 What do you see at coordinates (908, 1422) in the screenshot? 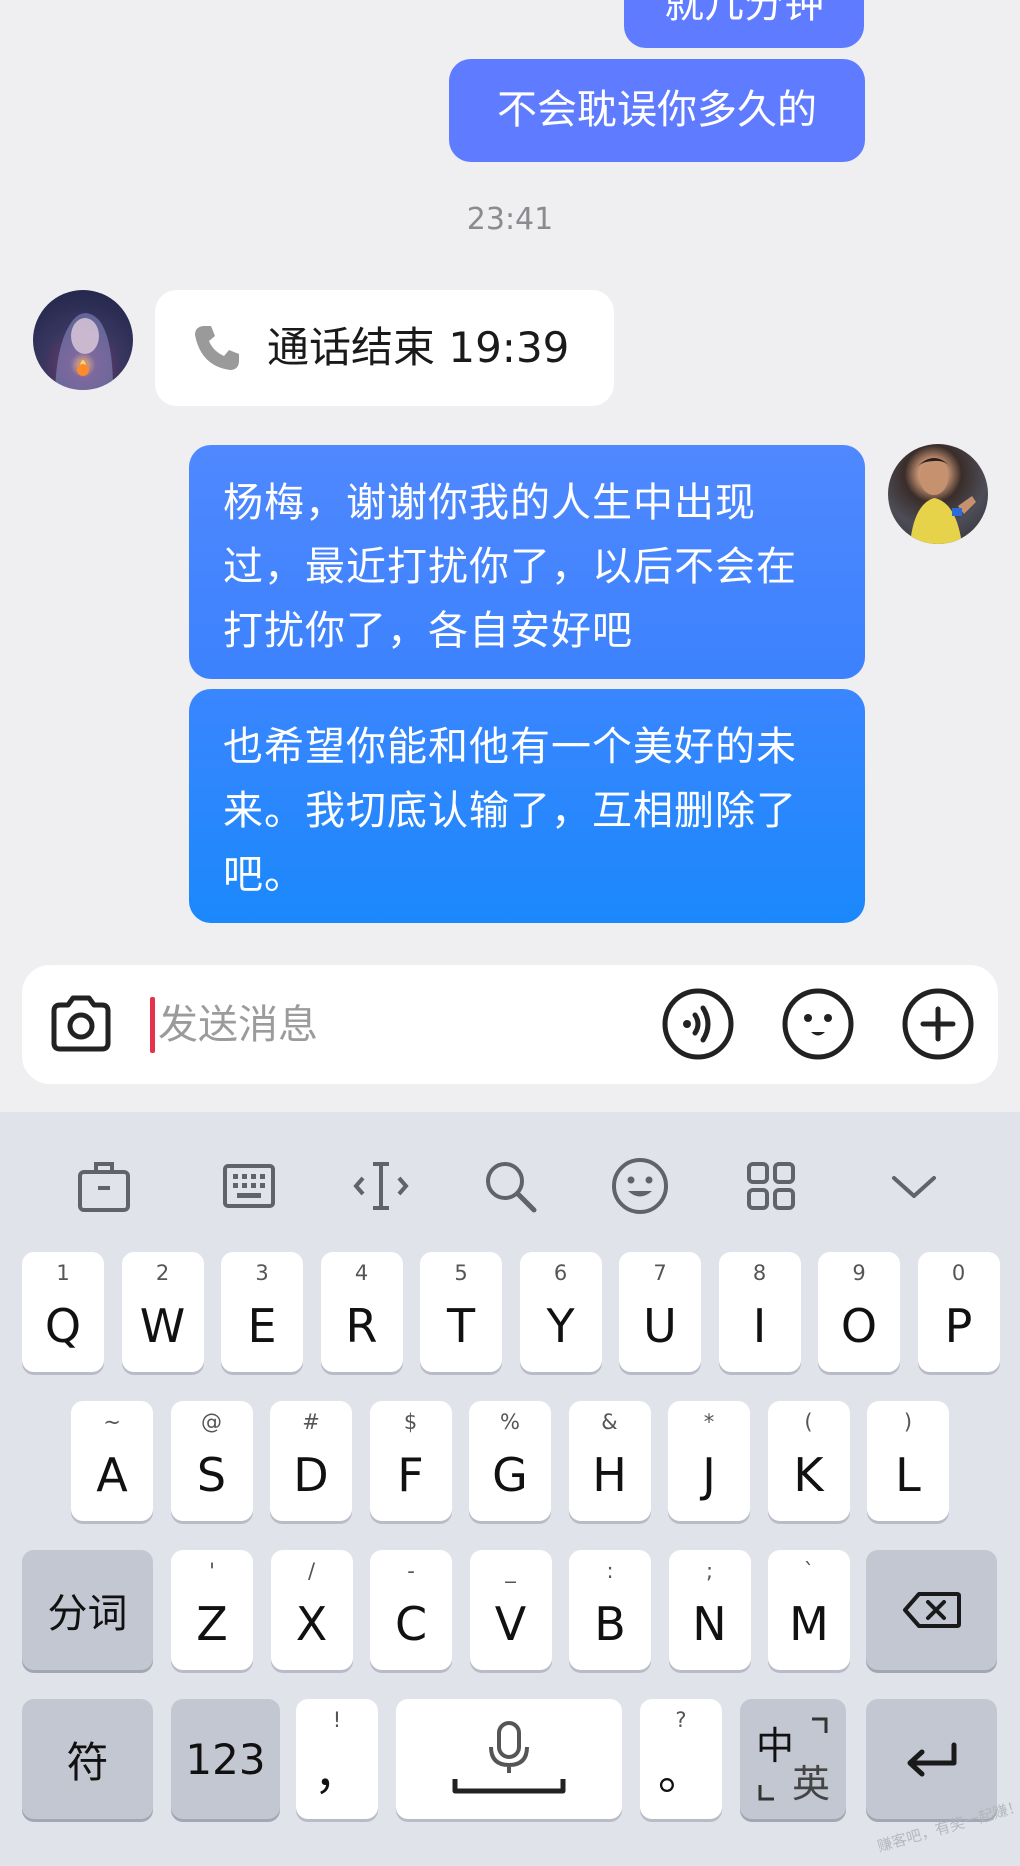
I see `key-secondary: )` at bounding box center [908, 1422].